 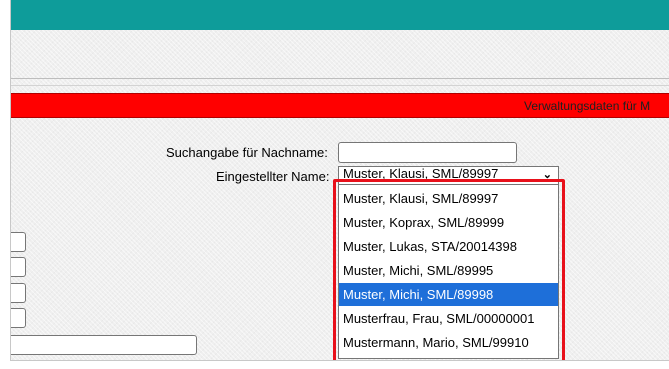 What do you see at coordinates (104, 345) in the screenshot?
I see `left-long-input-field` at bounding box center [104, 345].